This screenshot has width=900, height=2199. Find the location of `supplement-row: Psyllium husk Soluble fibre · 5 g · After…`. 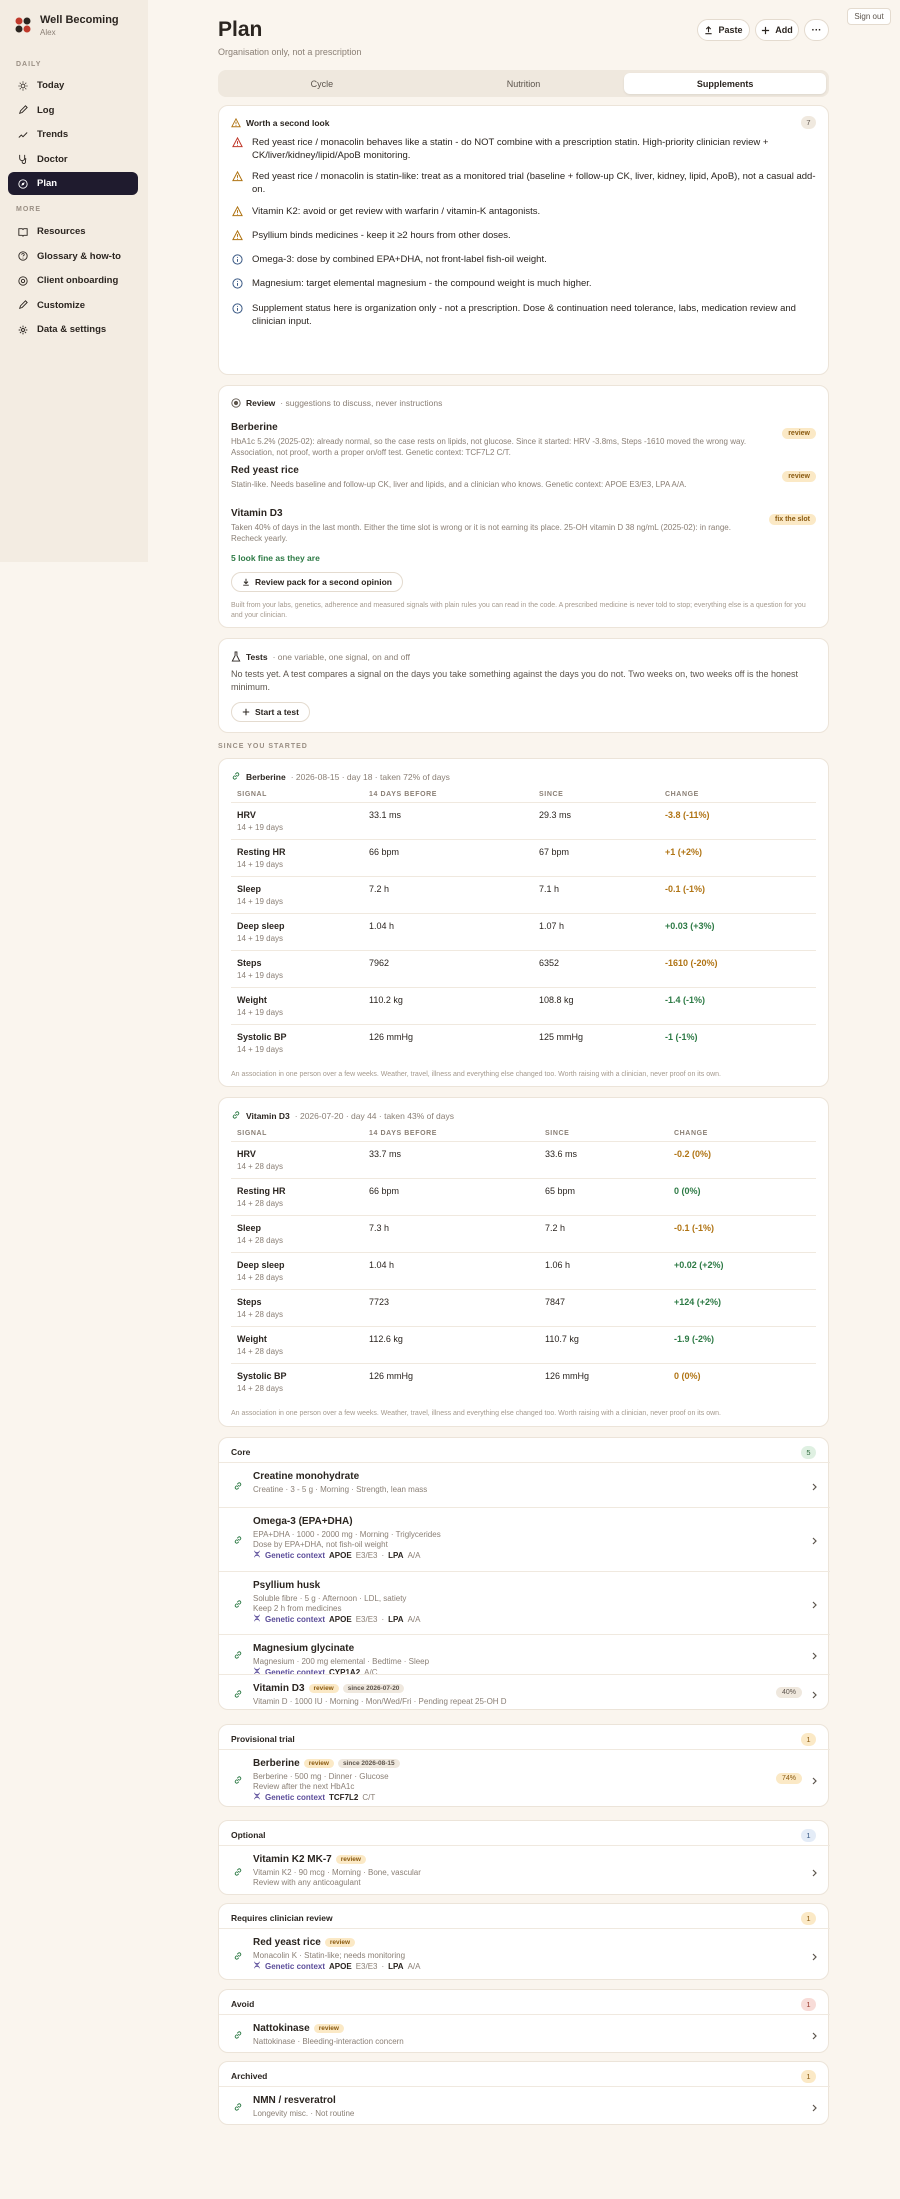

supplement-row: Psyllium husk Soluble fibre · 5 g · After… is located at coordinates (524, 1602).